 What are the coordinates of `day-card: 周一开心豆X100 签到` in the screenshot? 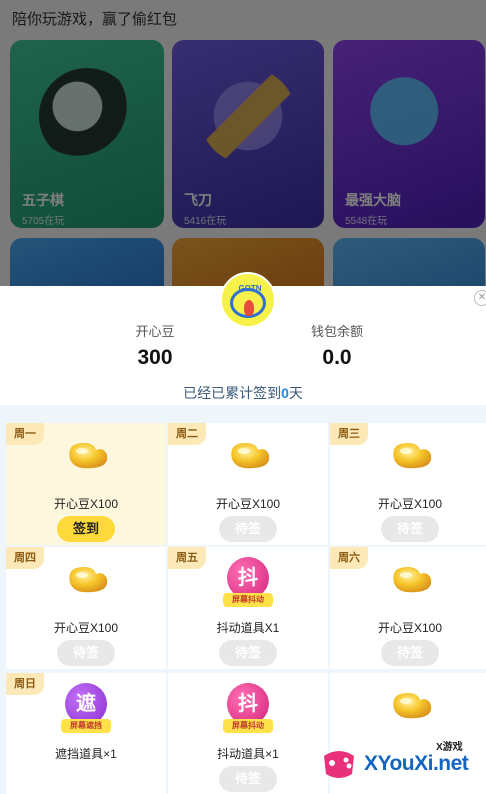 It's located at (86, 484).